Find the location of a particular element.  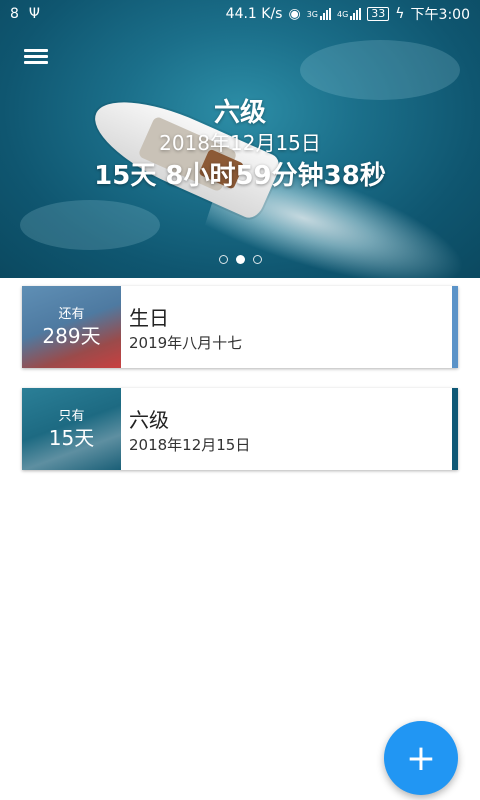

status-bar: 8 Ψ 44.1 K/s ◉ 3G 4G 33 ϟ 下午3:00 is located at coordinates (240, 14).